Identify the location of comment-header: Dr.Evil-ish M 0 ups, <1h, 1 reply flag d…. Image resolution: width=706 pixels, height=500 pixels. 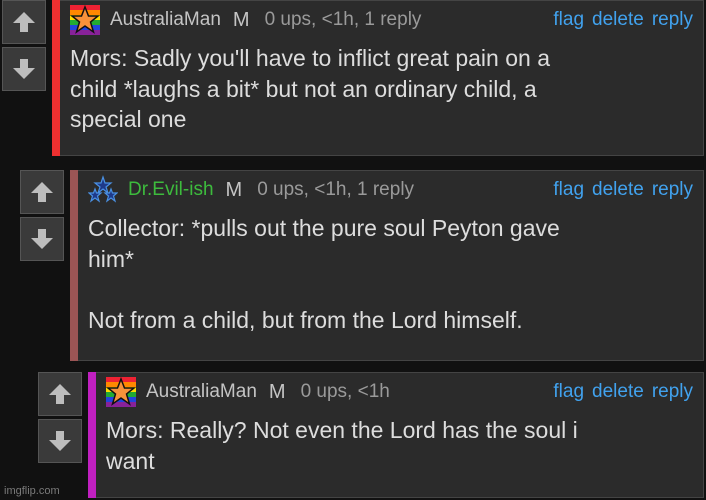
(390, 190).